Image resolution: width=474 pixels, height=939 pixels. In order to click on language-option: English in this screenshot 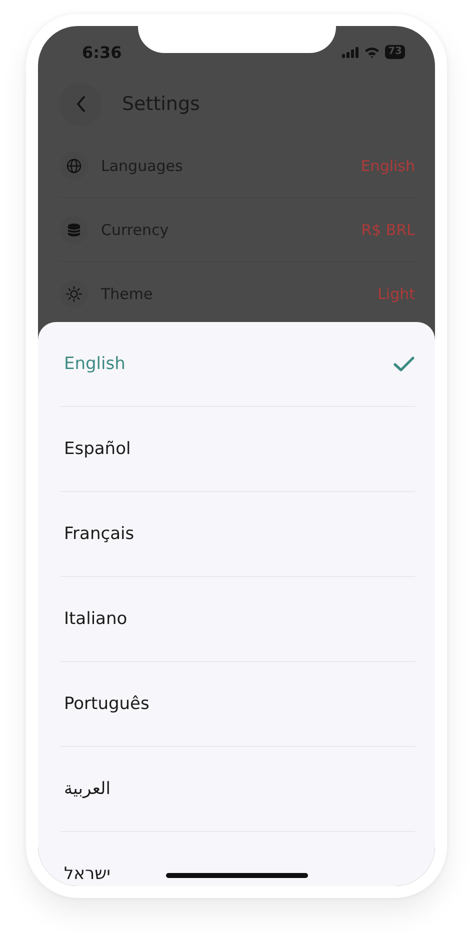, I will do `click(237, 364)`.